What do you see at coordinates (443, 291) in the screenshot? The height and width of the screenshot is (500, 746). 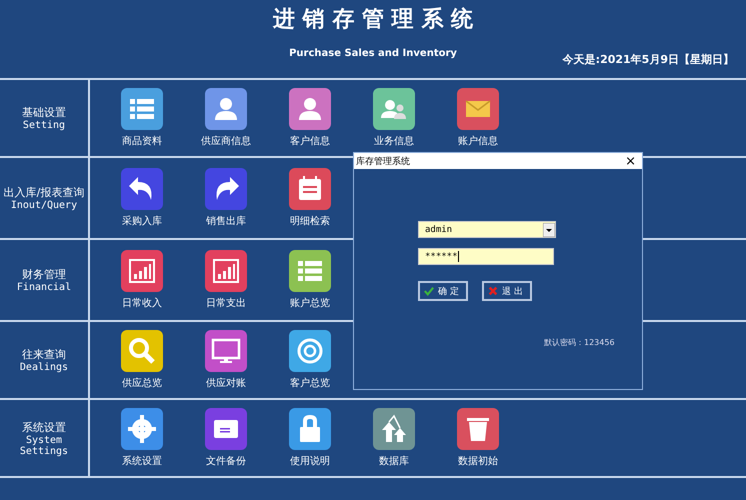 I see `confirm-button: 确 定` at bounding box center [443, 291].